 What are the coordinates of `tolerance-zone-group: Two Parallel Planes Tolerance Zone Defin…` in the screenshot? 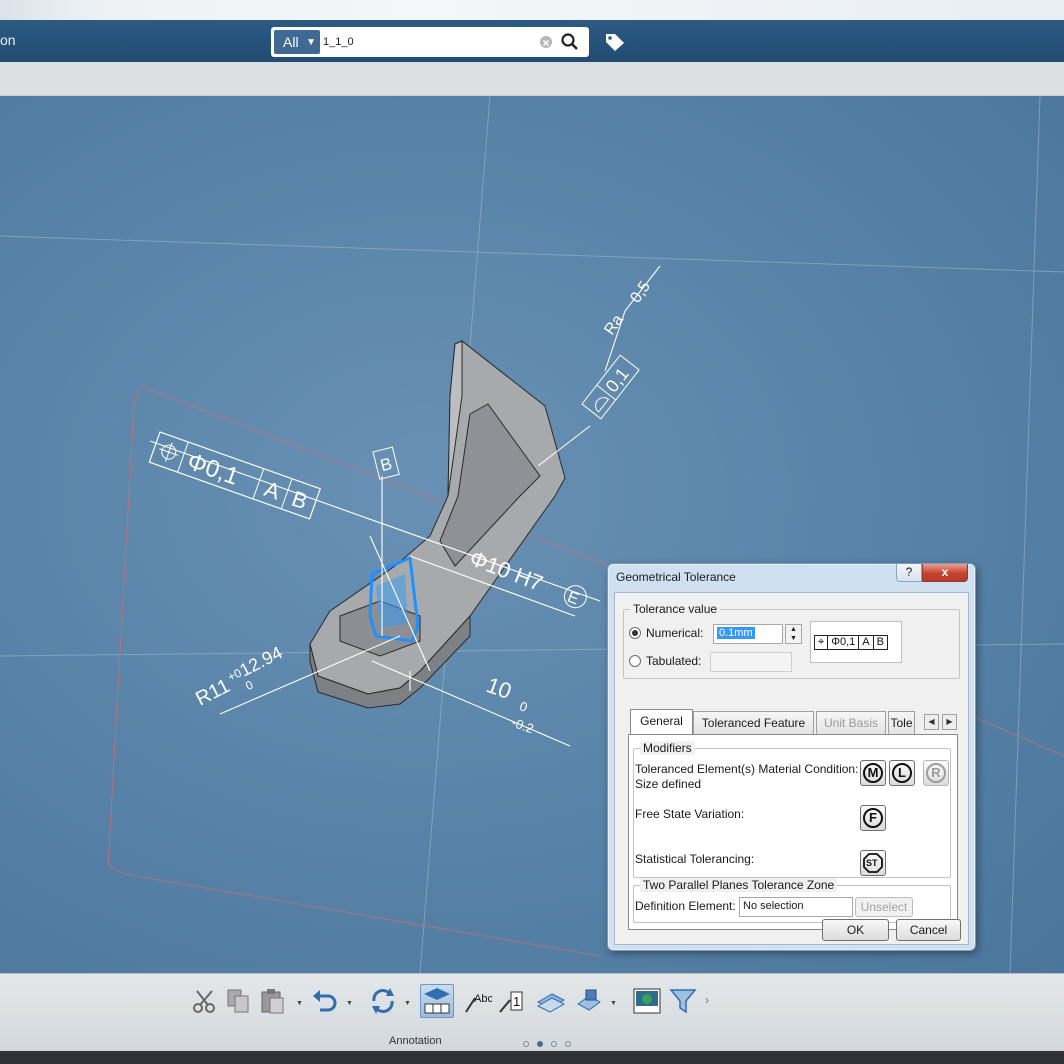 It's located at (792, 900).